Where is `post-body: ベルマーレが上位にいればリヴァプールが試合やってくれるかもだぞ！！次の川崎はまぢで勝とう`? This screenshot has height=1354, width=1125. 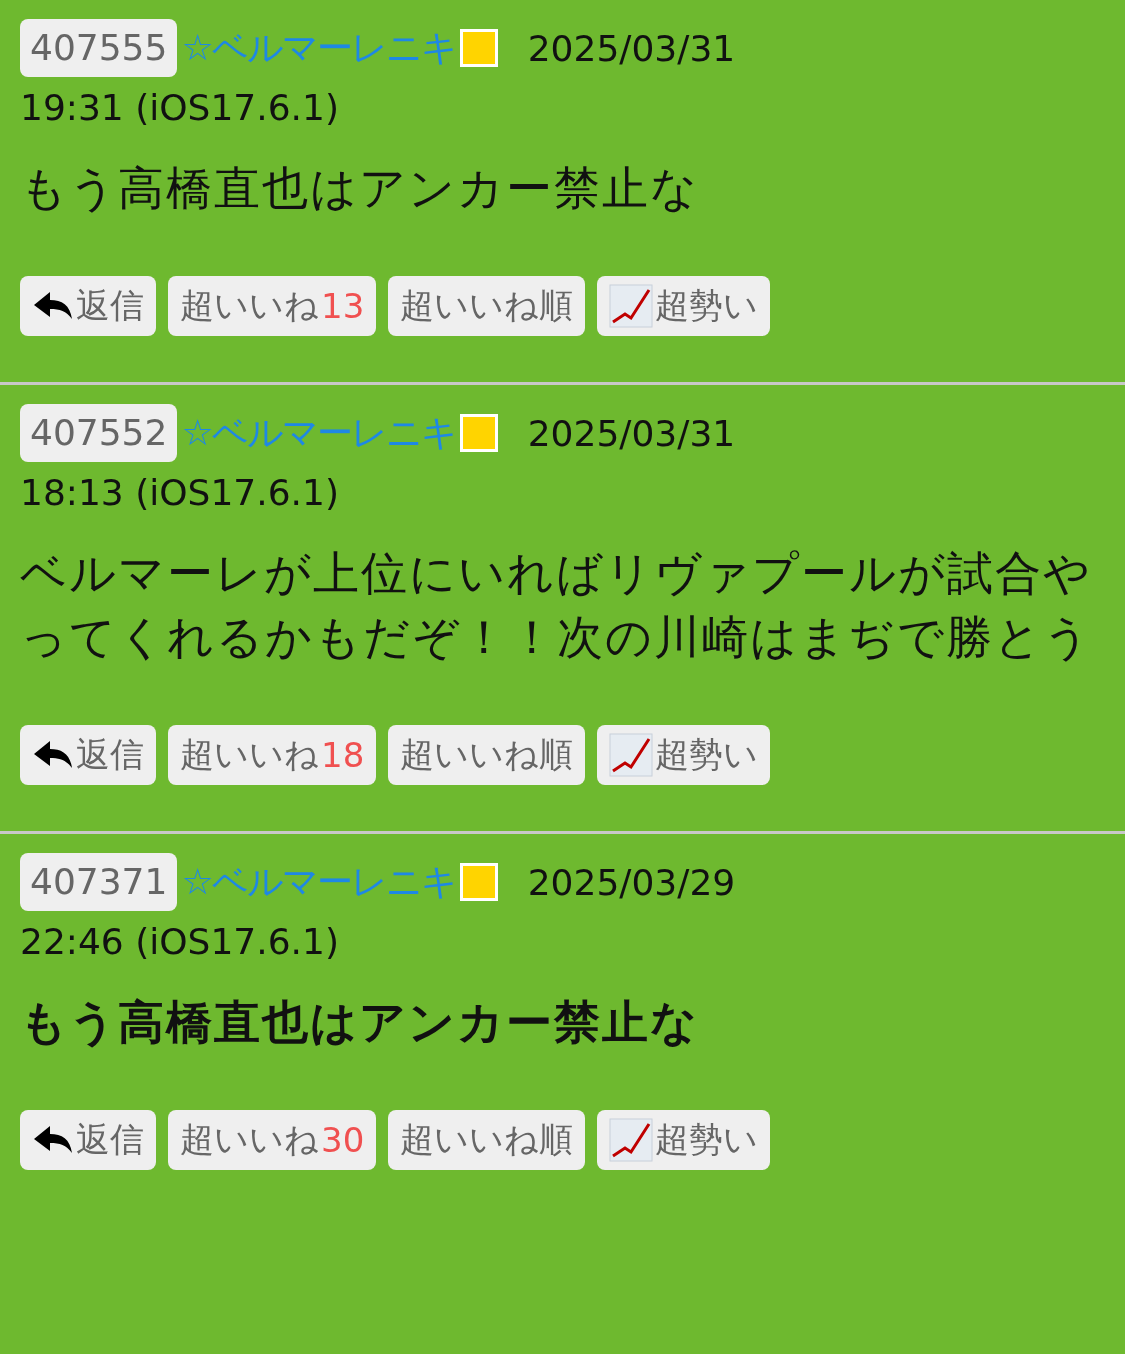
post-body: ベルマーレが上位にいればリヴァプールが試合やってくれるかもだぞ！！次の川崎はまぢで勝とう is located at coordinates (556, 605).